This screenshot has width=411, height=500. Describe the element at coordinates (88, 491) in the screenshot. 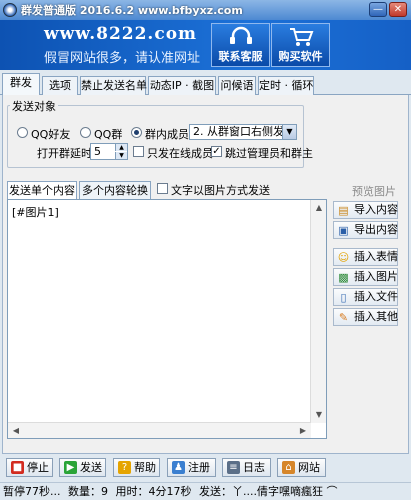

I see `status-count: 数量：9` at that location.